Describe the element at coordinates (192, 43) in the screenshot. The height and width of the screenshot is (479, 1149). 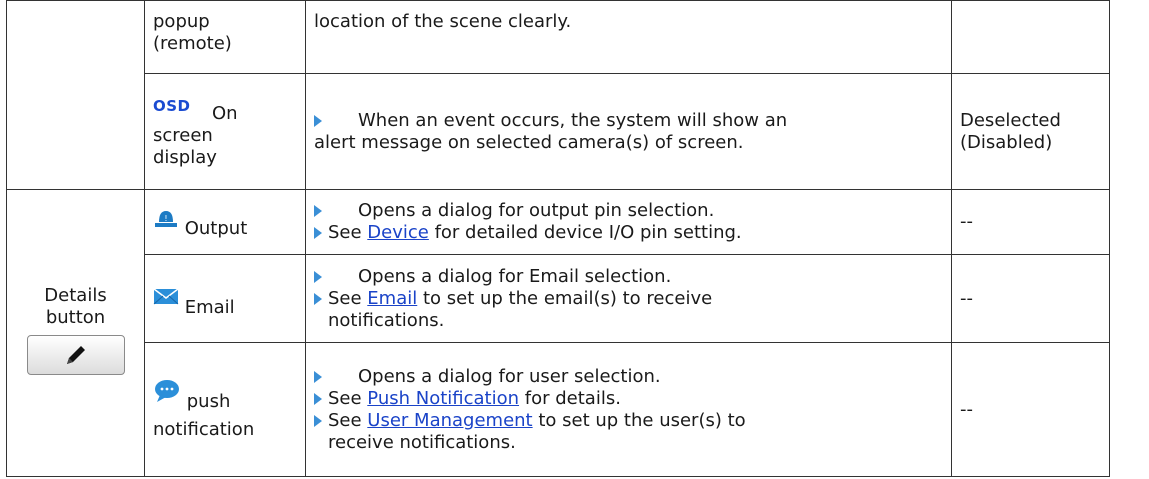
I see `popup-name-line2: (remote)` at that location.